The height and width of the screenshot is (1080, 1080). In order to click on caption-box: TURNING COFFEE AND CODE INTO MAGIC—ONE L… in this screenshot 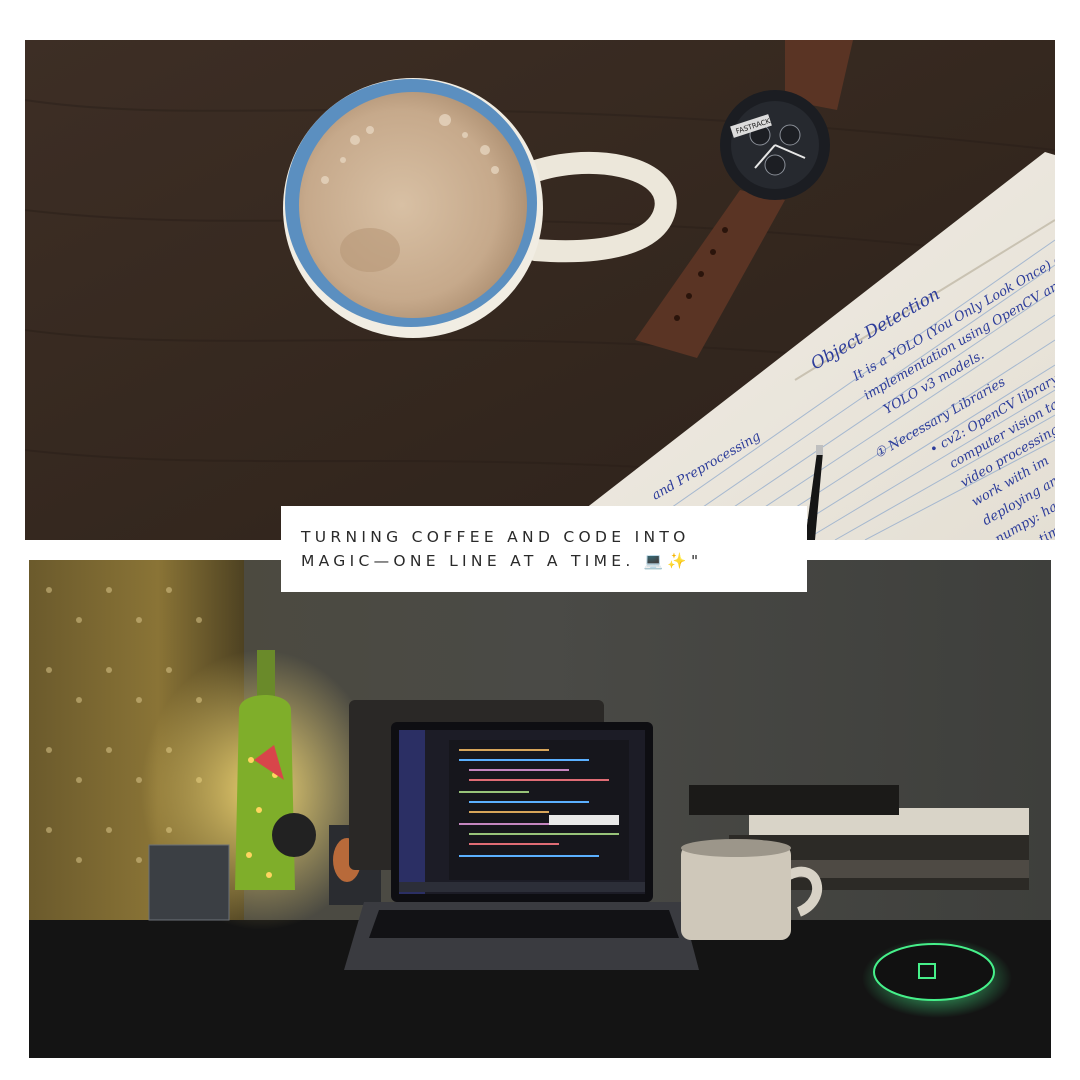, I will do `click(544, 549)`.